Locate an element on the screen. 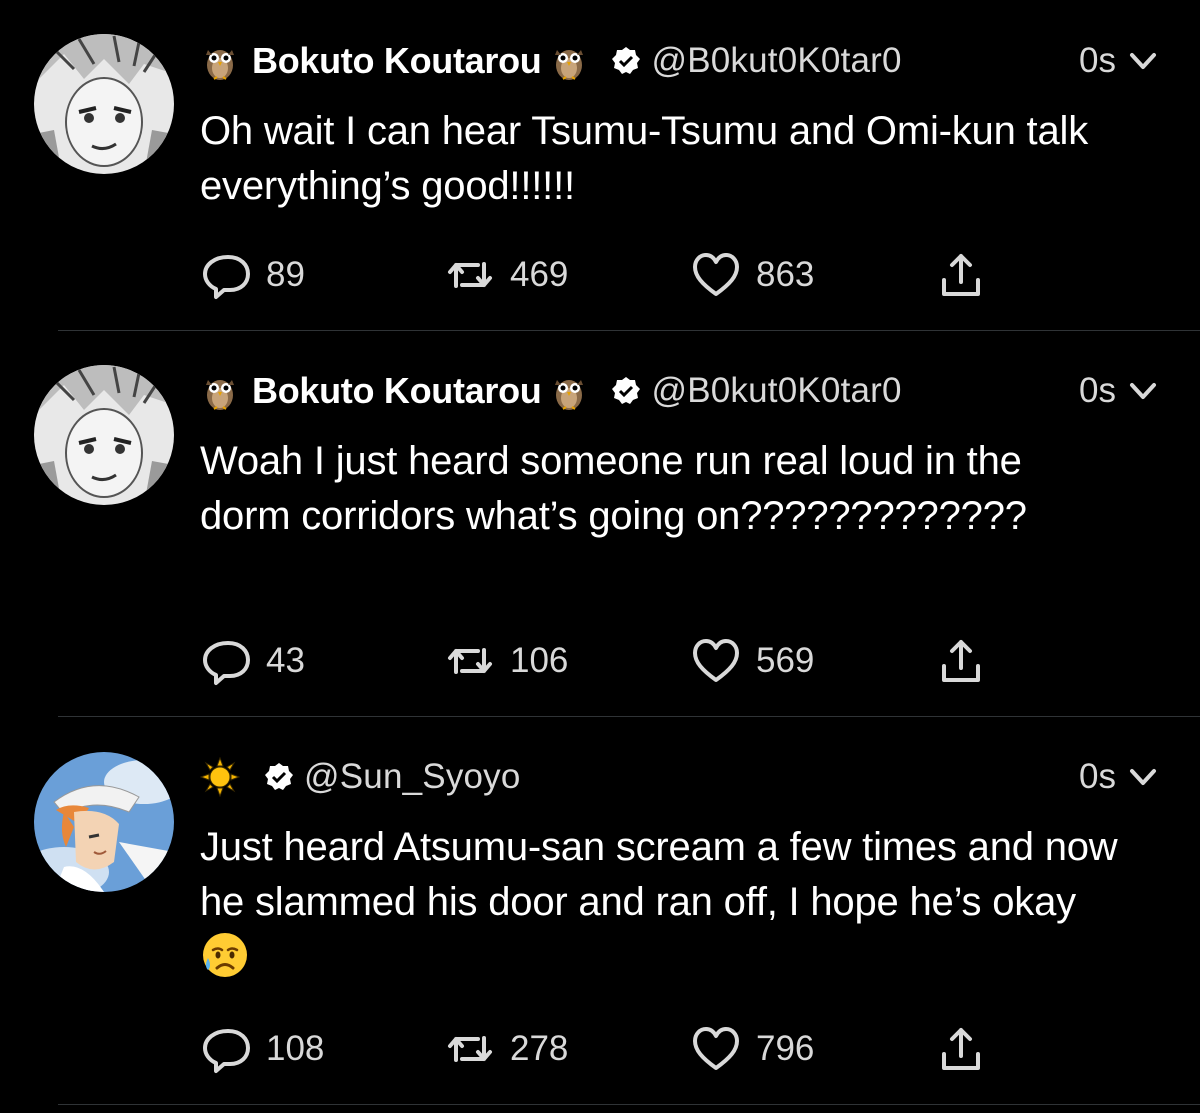  like-button: 796 is located at coordinates (752, 1049).